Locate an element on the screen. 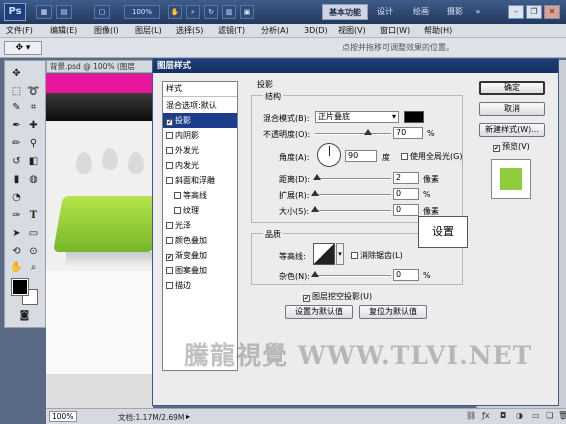  spread-slider-handle is located at coordinates (315, 193).